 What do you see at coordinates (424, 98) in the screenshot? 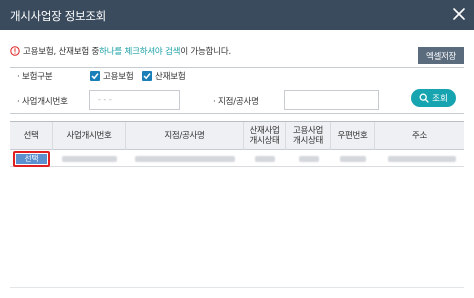
I see `search-icon` at bounding box center [424, 98].